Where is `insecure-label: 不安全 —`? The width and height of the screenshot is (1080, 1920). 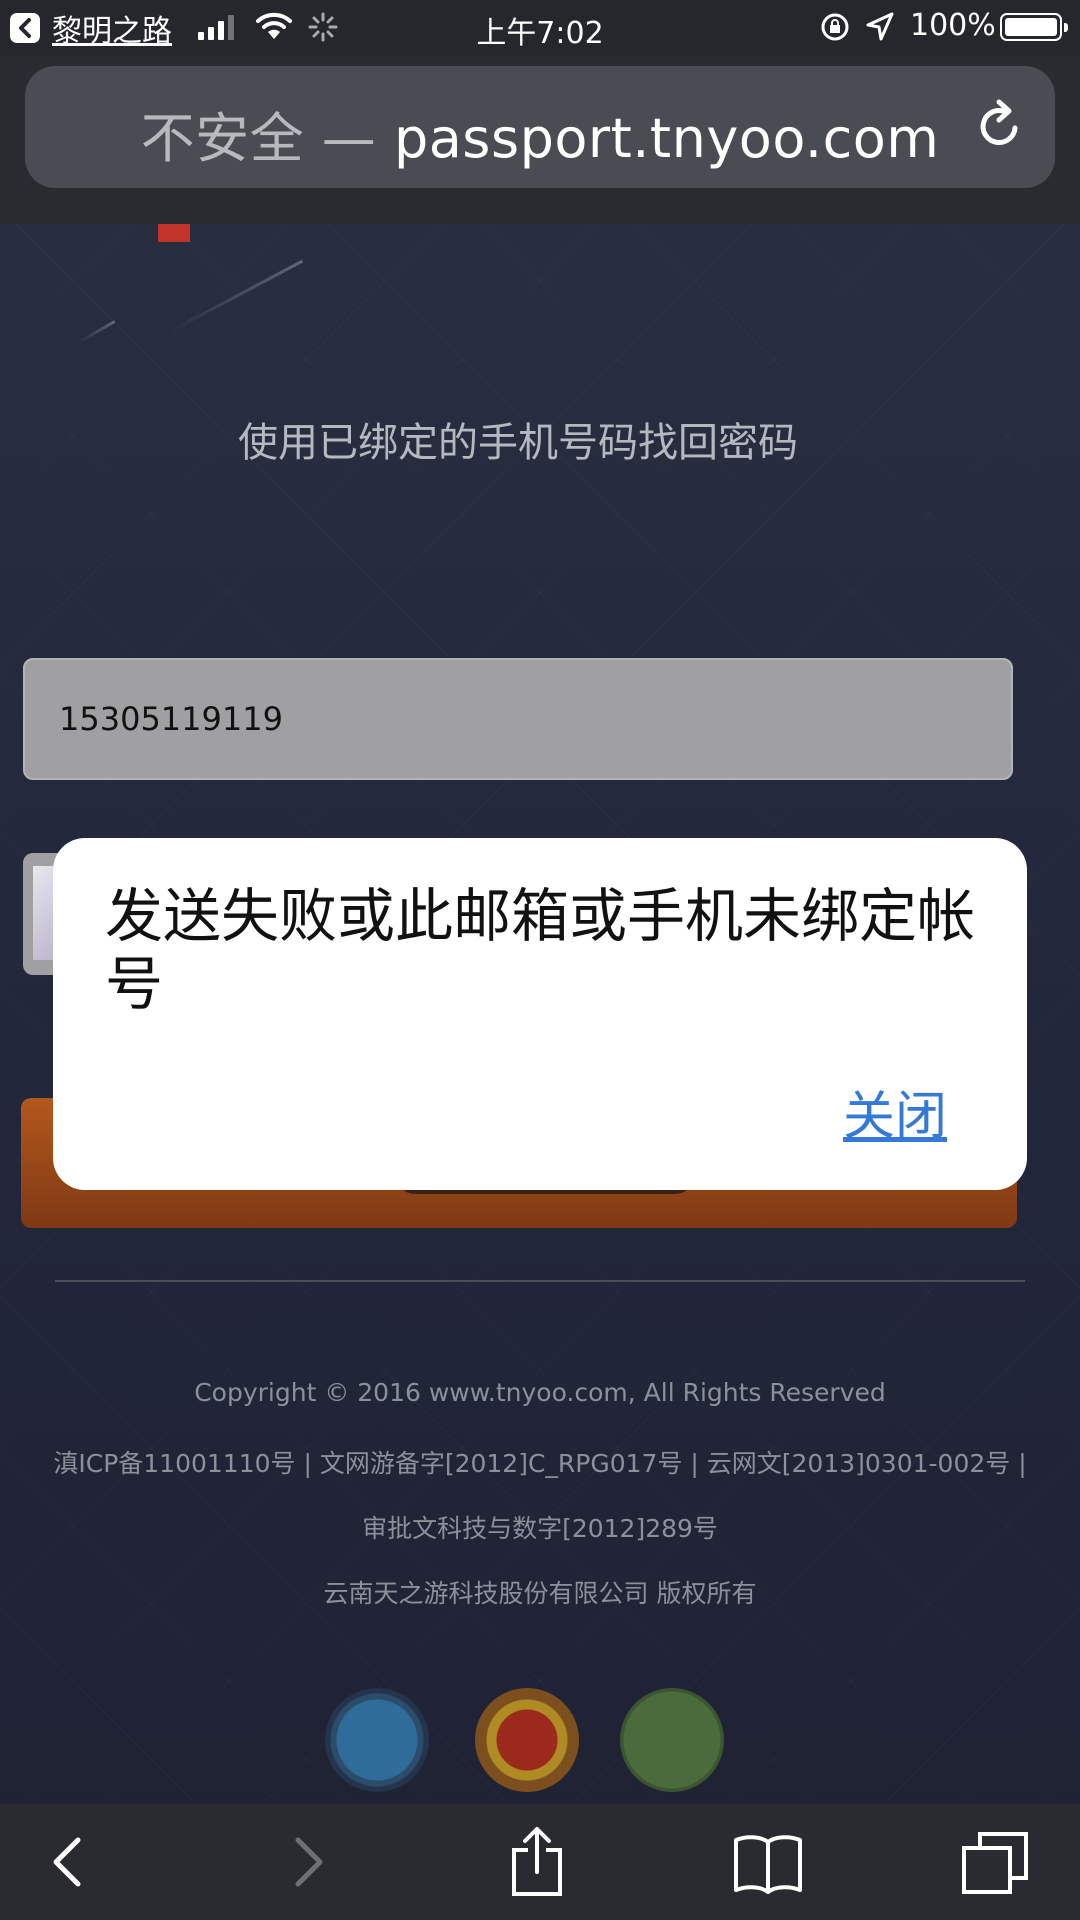
insecure-label: 不安全 — is located at coordinates (258, 138).